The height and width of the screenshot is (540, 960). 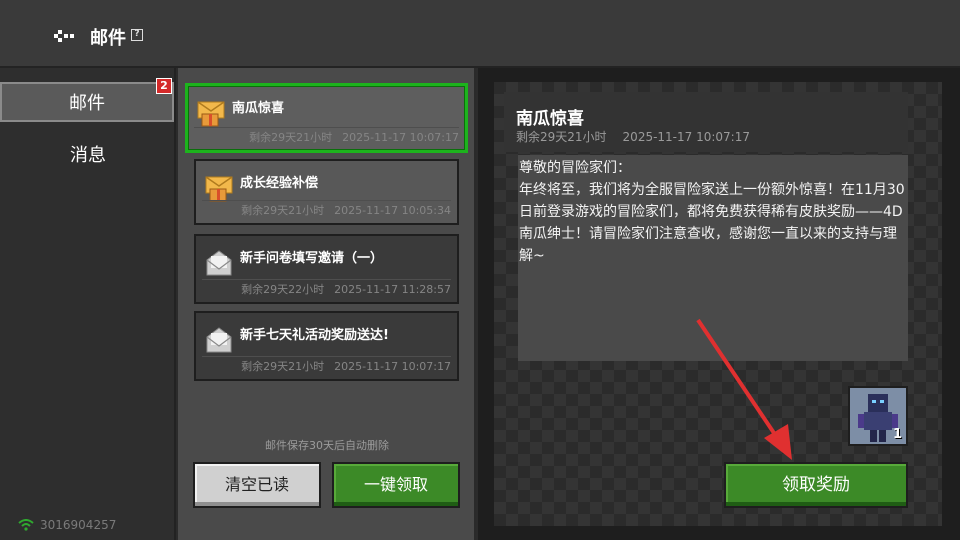 What do you see at coordinates (108, 38) in the screenshot?
I see `page-title: 邮件` at bounding box center [108, 38].